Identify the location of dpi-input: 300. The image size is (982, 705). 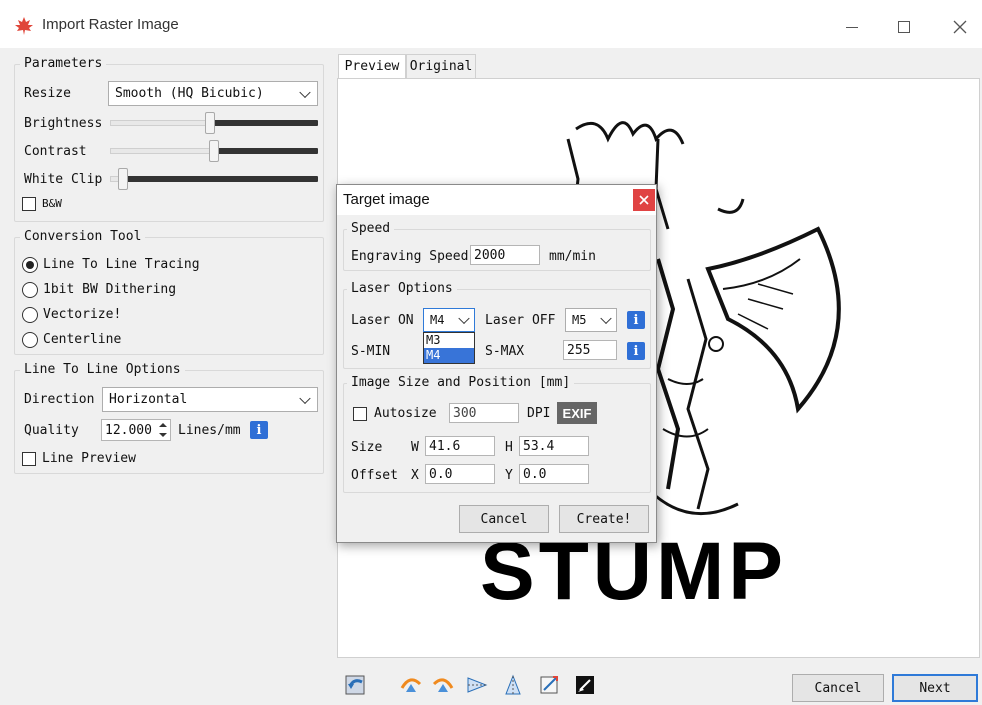
(484, 413).